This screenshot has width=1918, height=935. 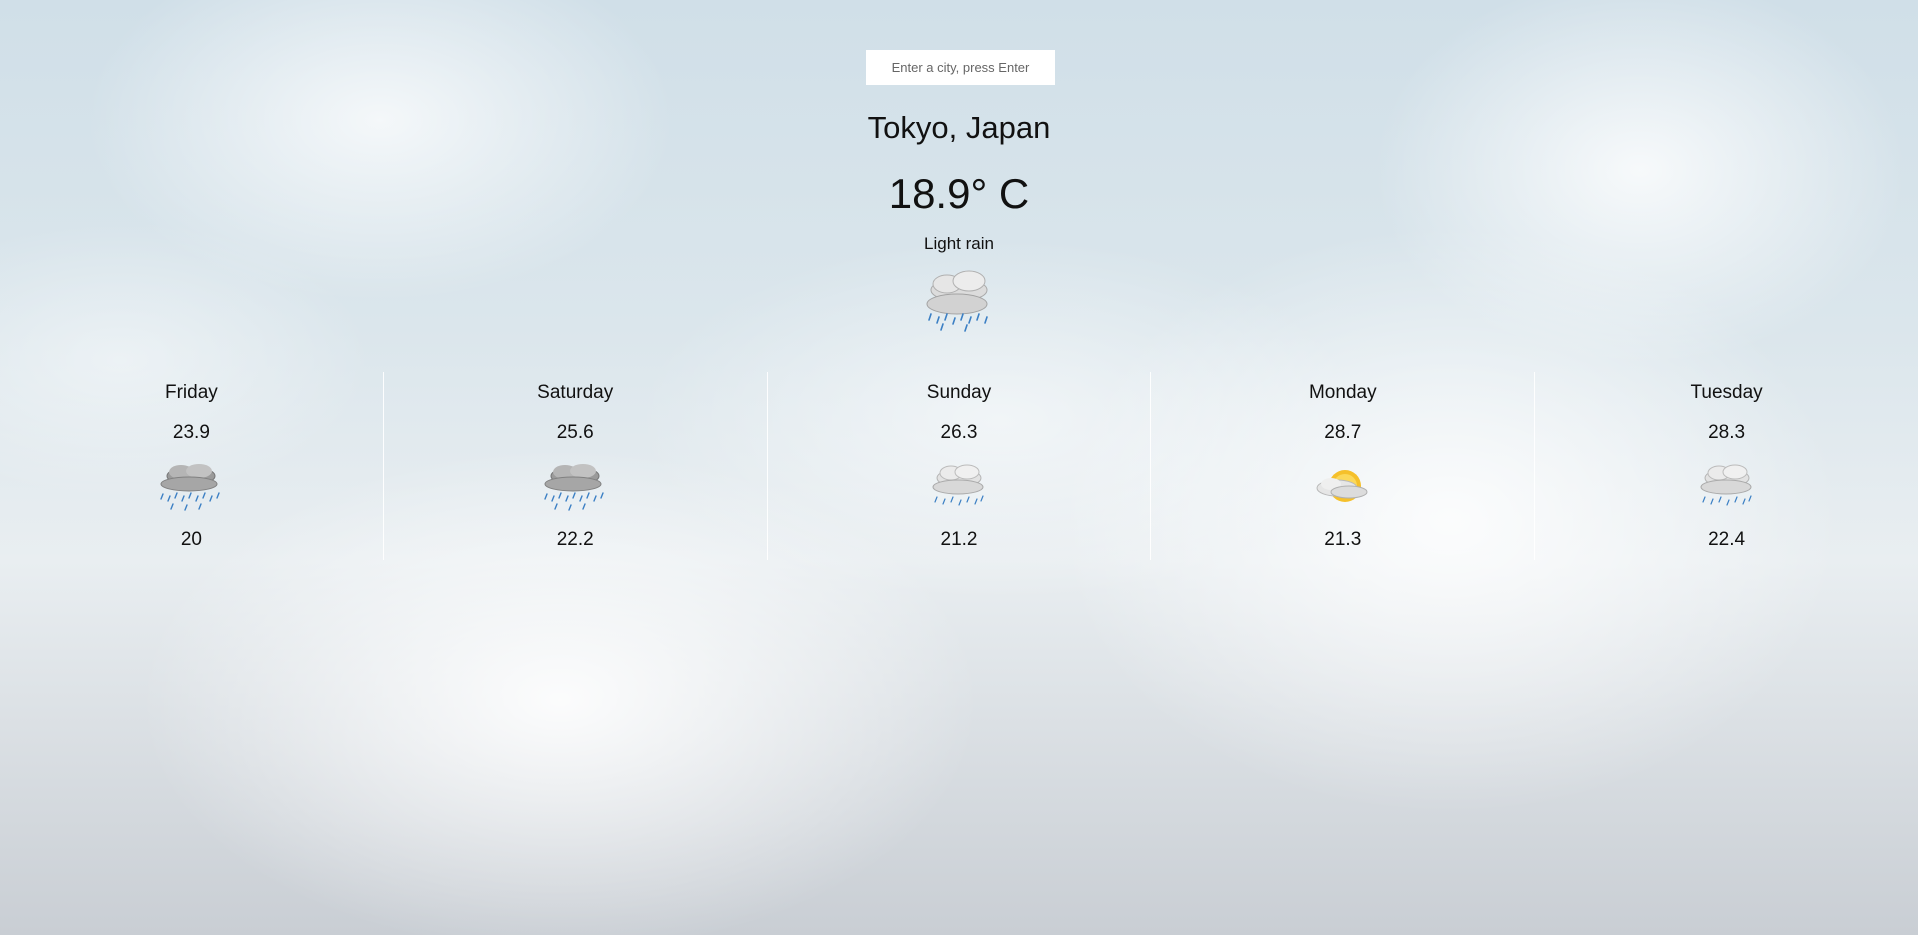 I want to click on forecast-high-temp: 26.3, so click(x=959, y=432).